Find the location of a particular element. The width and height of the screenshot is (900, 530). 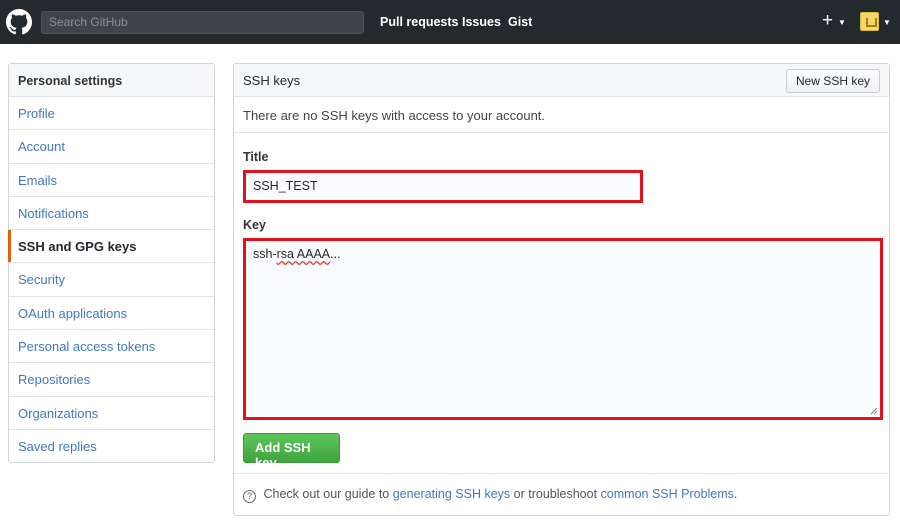

search-input: Search GitHub is located at coordinates (202, 22).